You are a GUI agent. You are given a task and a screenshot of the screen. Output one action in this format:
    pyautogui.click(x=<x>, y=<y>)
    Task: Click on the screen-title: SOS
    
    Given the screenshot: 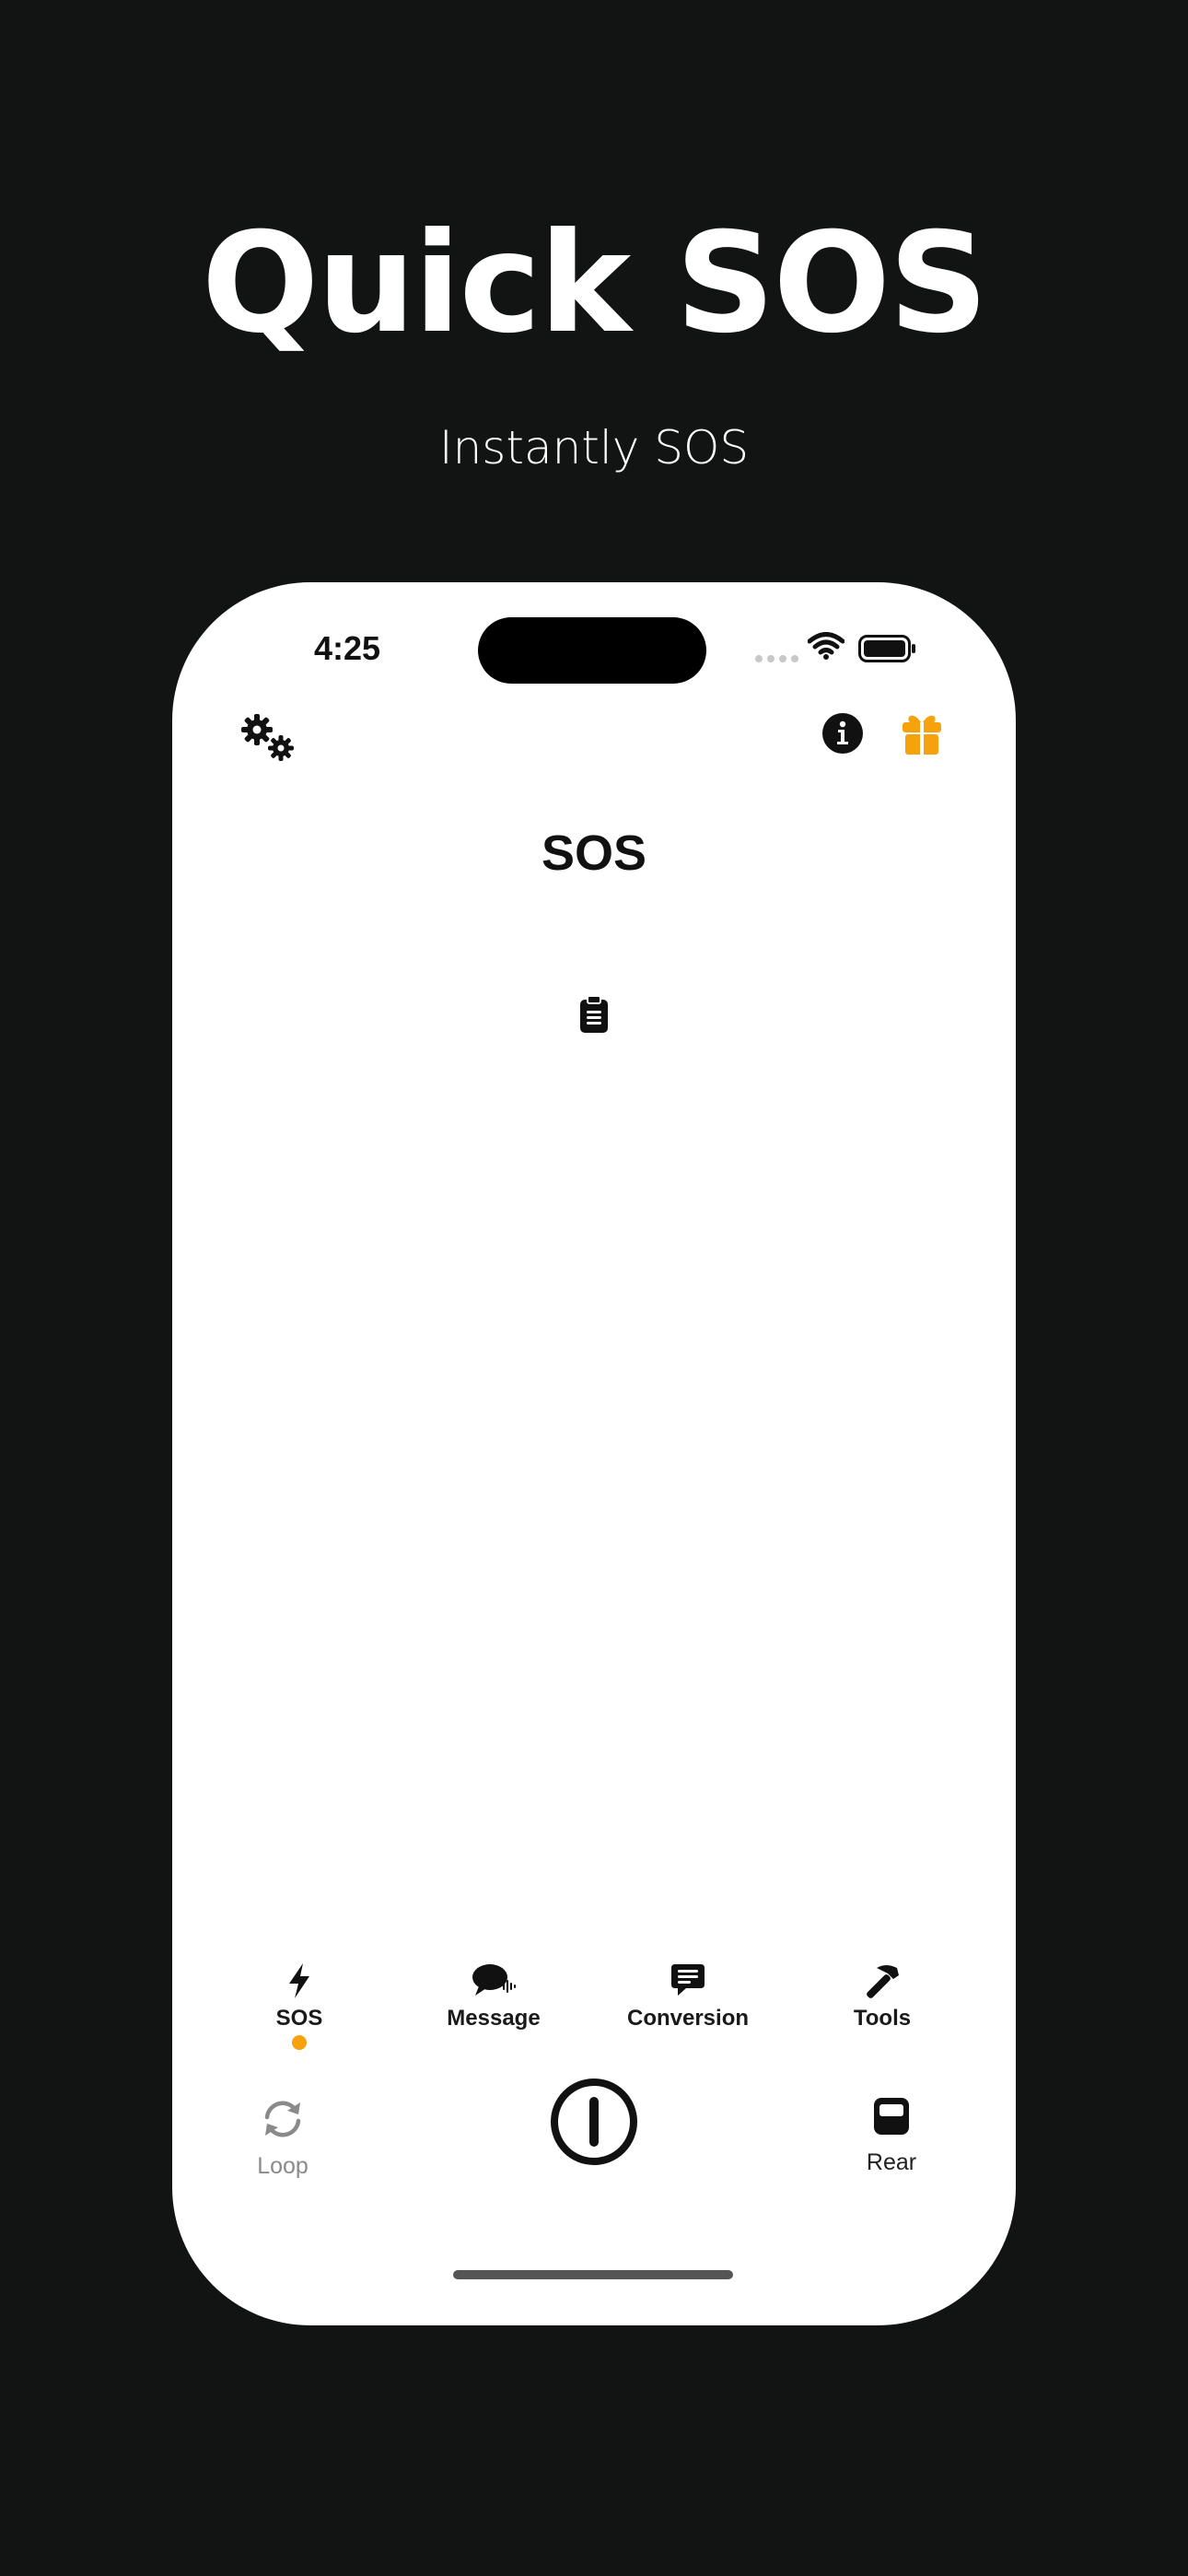 What is the action you would take?
    pyautogui.click(x=594, y=853)
    